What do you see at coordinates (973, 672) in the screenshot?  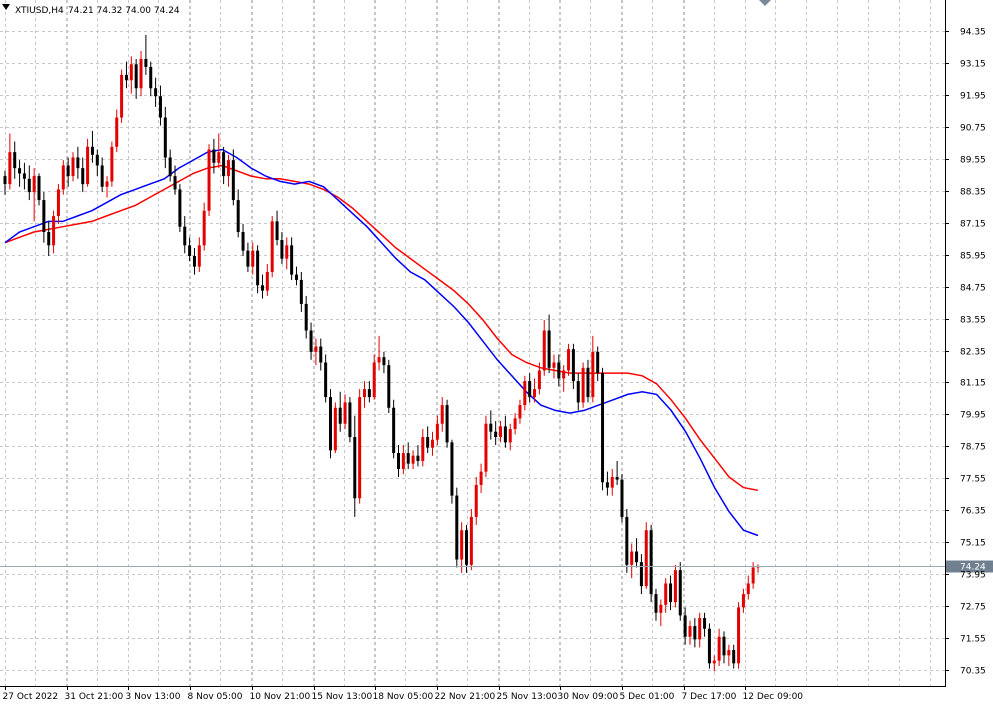 I see `price-tick-label: 70.35` at bounding box center [973, 672].